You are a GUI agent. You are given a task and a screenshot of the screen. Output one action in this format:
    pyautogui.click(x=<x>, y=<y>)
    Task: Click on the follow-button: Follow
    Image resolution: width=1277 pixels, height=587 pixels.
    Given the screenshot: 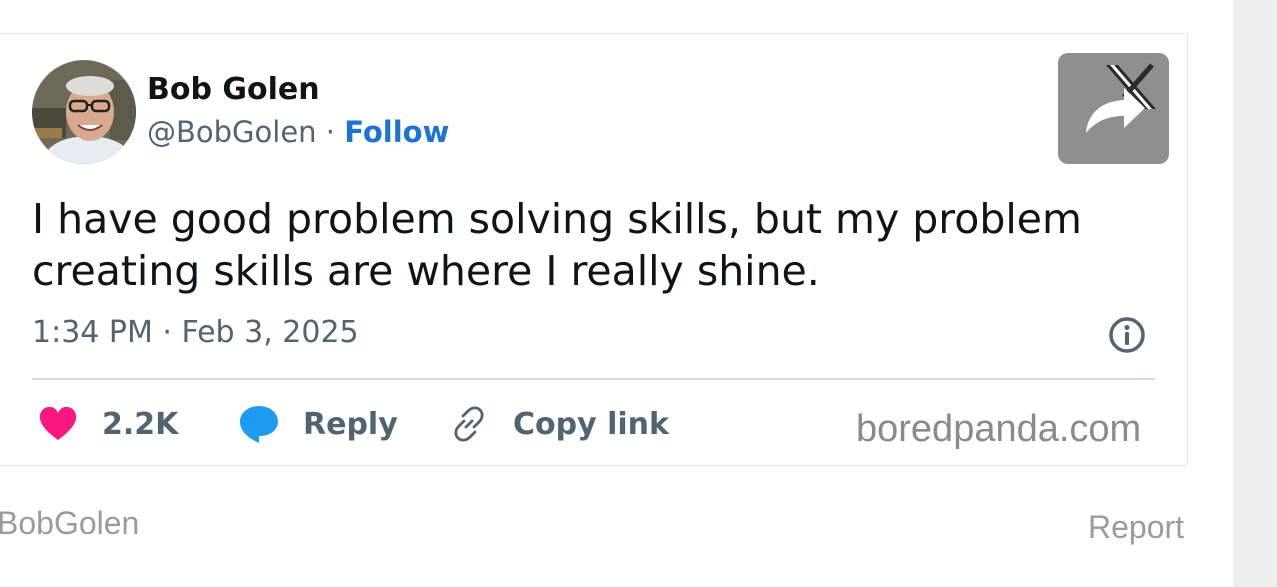 What is the action you would take?
    pyautogui.click(x=396, y=132)
    